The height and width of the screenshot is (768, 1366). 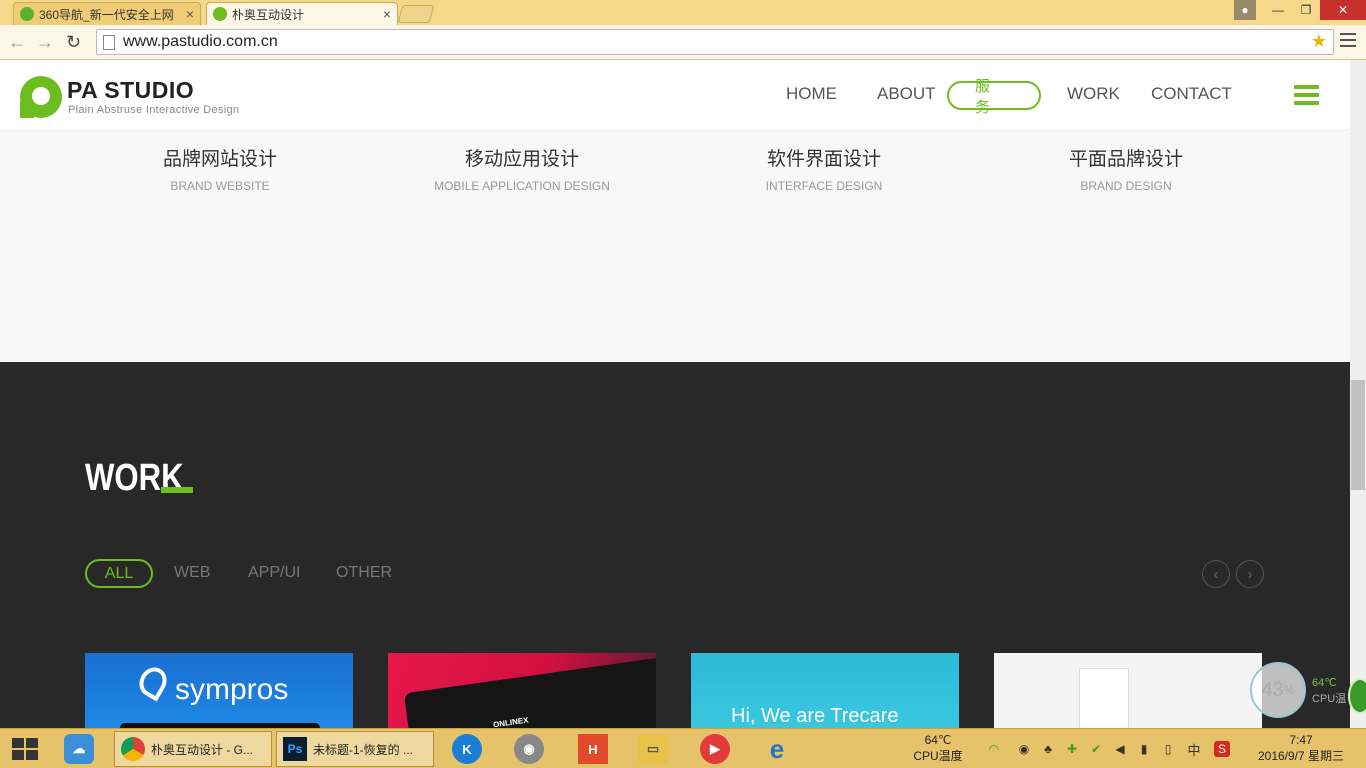 What do you see at coordinates (134, 478) in the screenshot?
I see `work-heading: WORK` at bounding box center [134, 478].